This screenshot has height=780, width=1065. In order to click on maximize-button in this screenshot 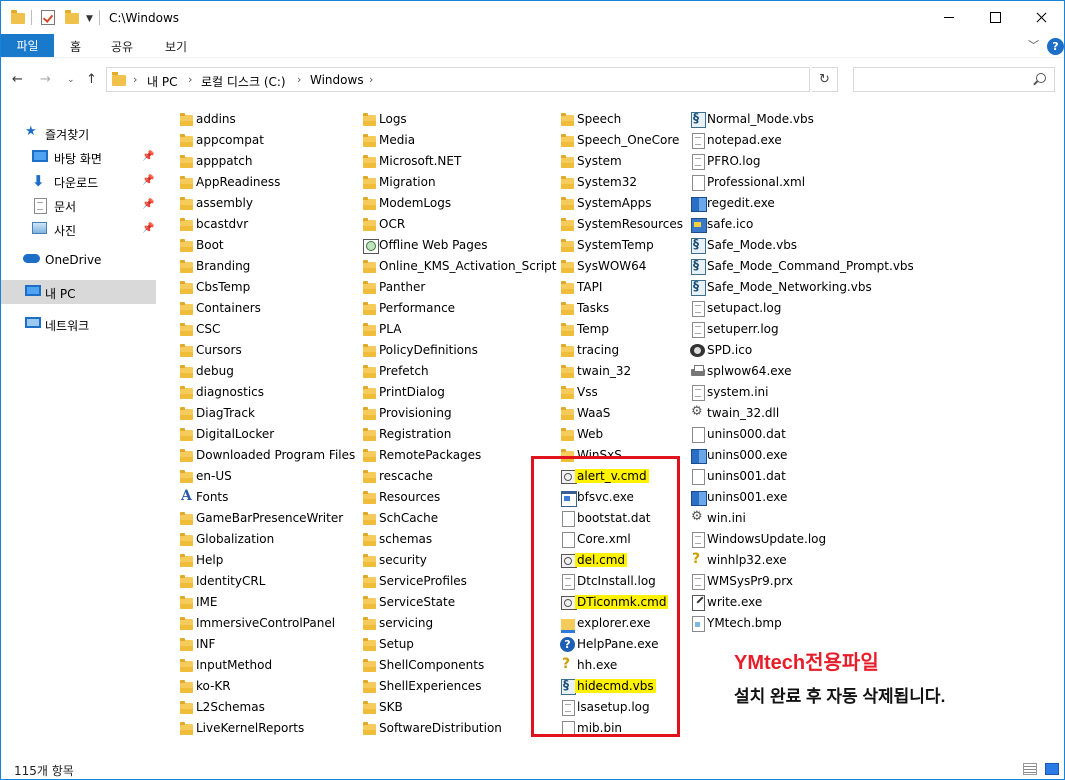, I will do `click(995, 17)`.